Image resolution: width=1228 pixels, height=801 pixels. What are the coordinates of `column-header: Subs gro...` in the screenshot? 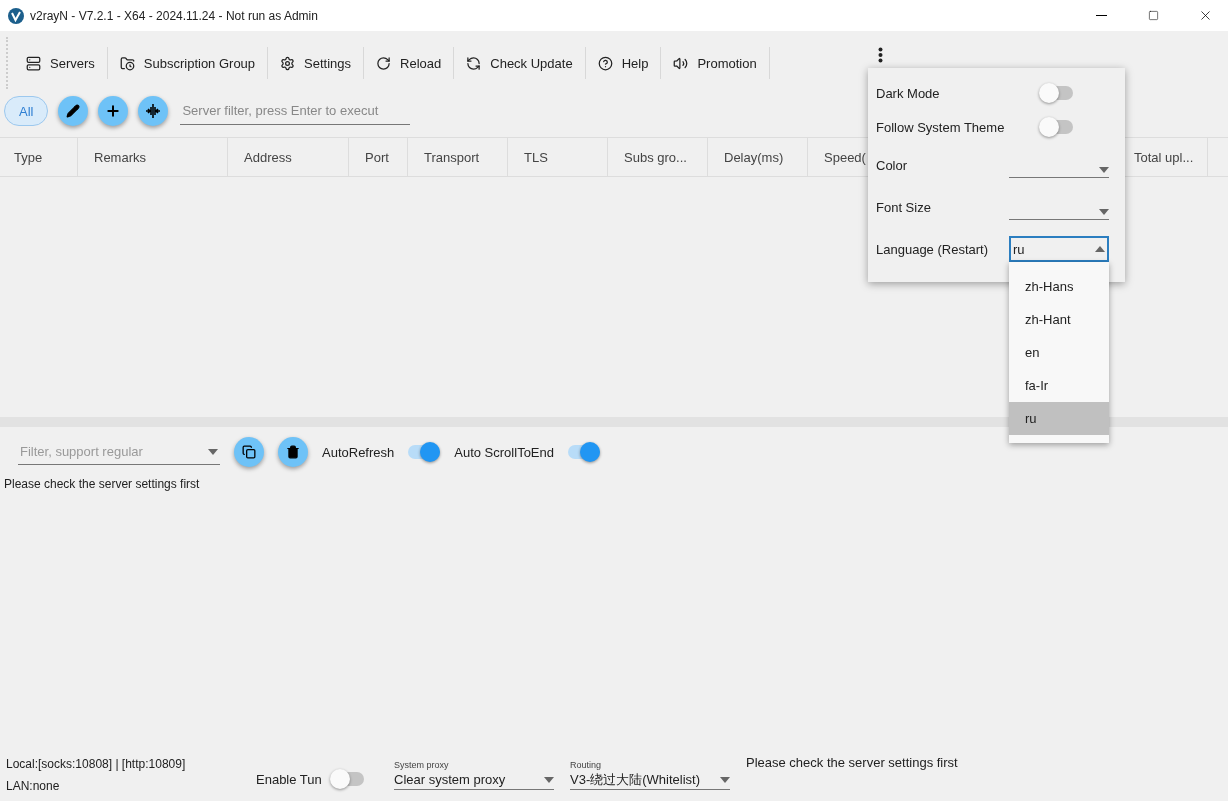 It's located at (655, 157).